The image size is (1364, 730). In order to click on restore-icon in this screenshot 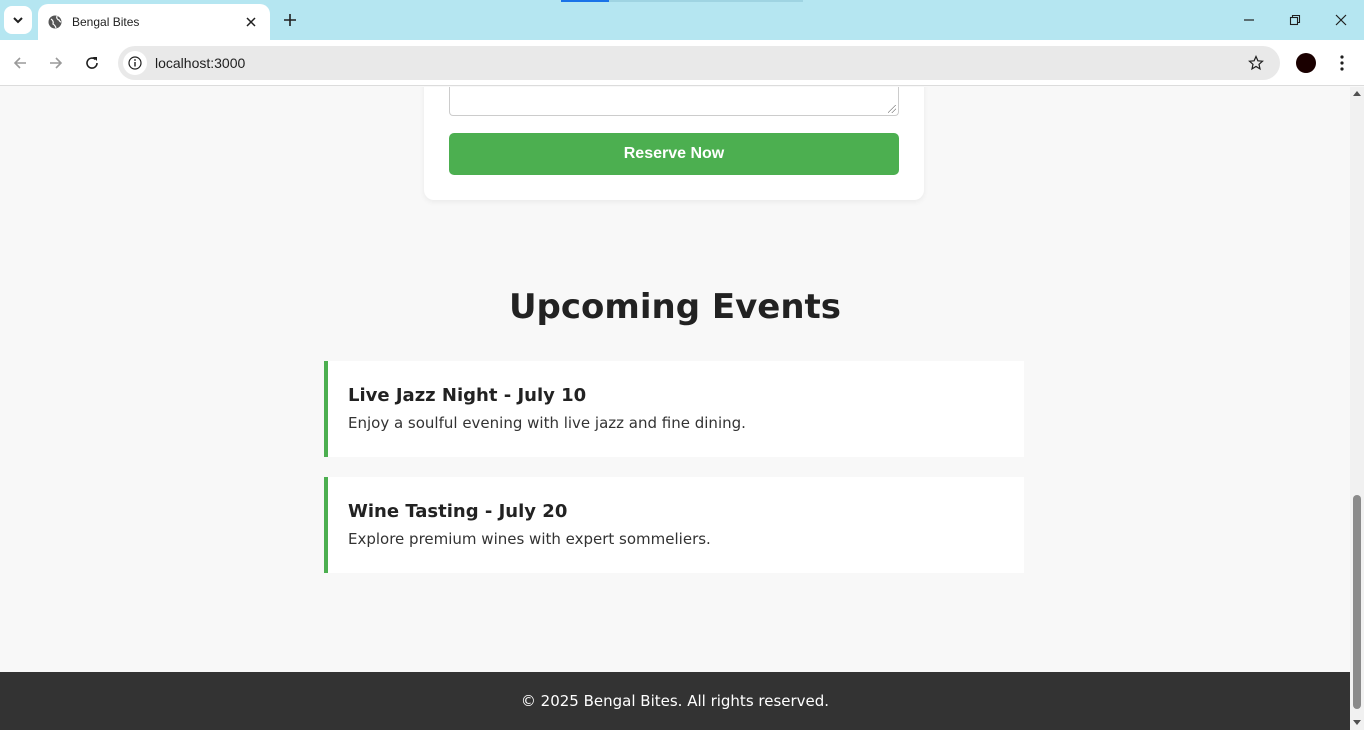, I will do `click(1295, 20)`.